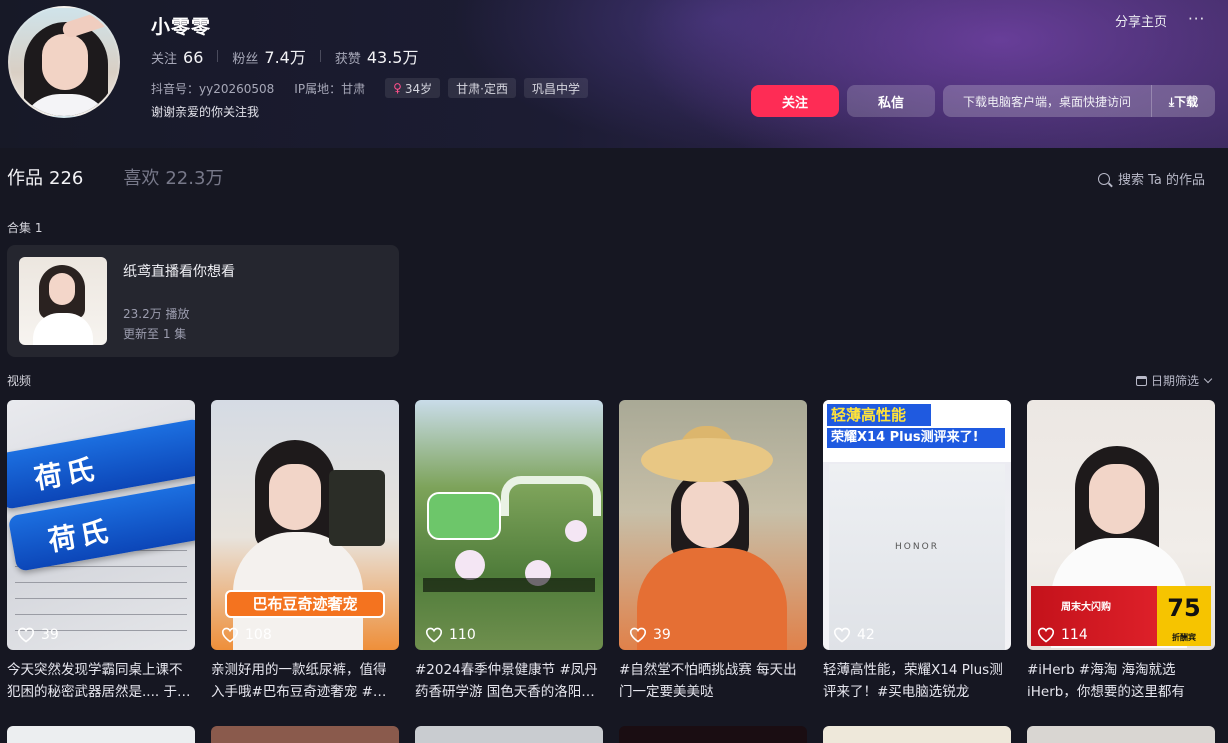 The width and height of the screenshot is (1228, 743). Describe the element at coordinates (1074, 635) in the screenshot. I see `like-count-value: 114` at that location.